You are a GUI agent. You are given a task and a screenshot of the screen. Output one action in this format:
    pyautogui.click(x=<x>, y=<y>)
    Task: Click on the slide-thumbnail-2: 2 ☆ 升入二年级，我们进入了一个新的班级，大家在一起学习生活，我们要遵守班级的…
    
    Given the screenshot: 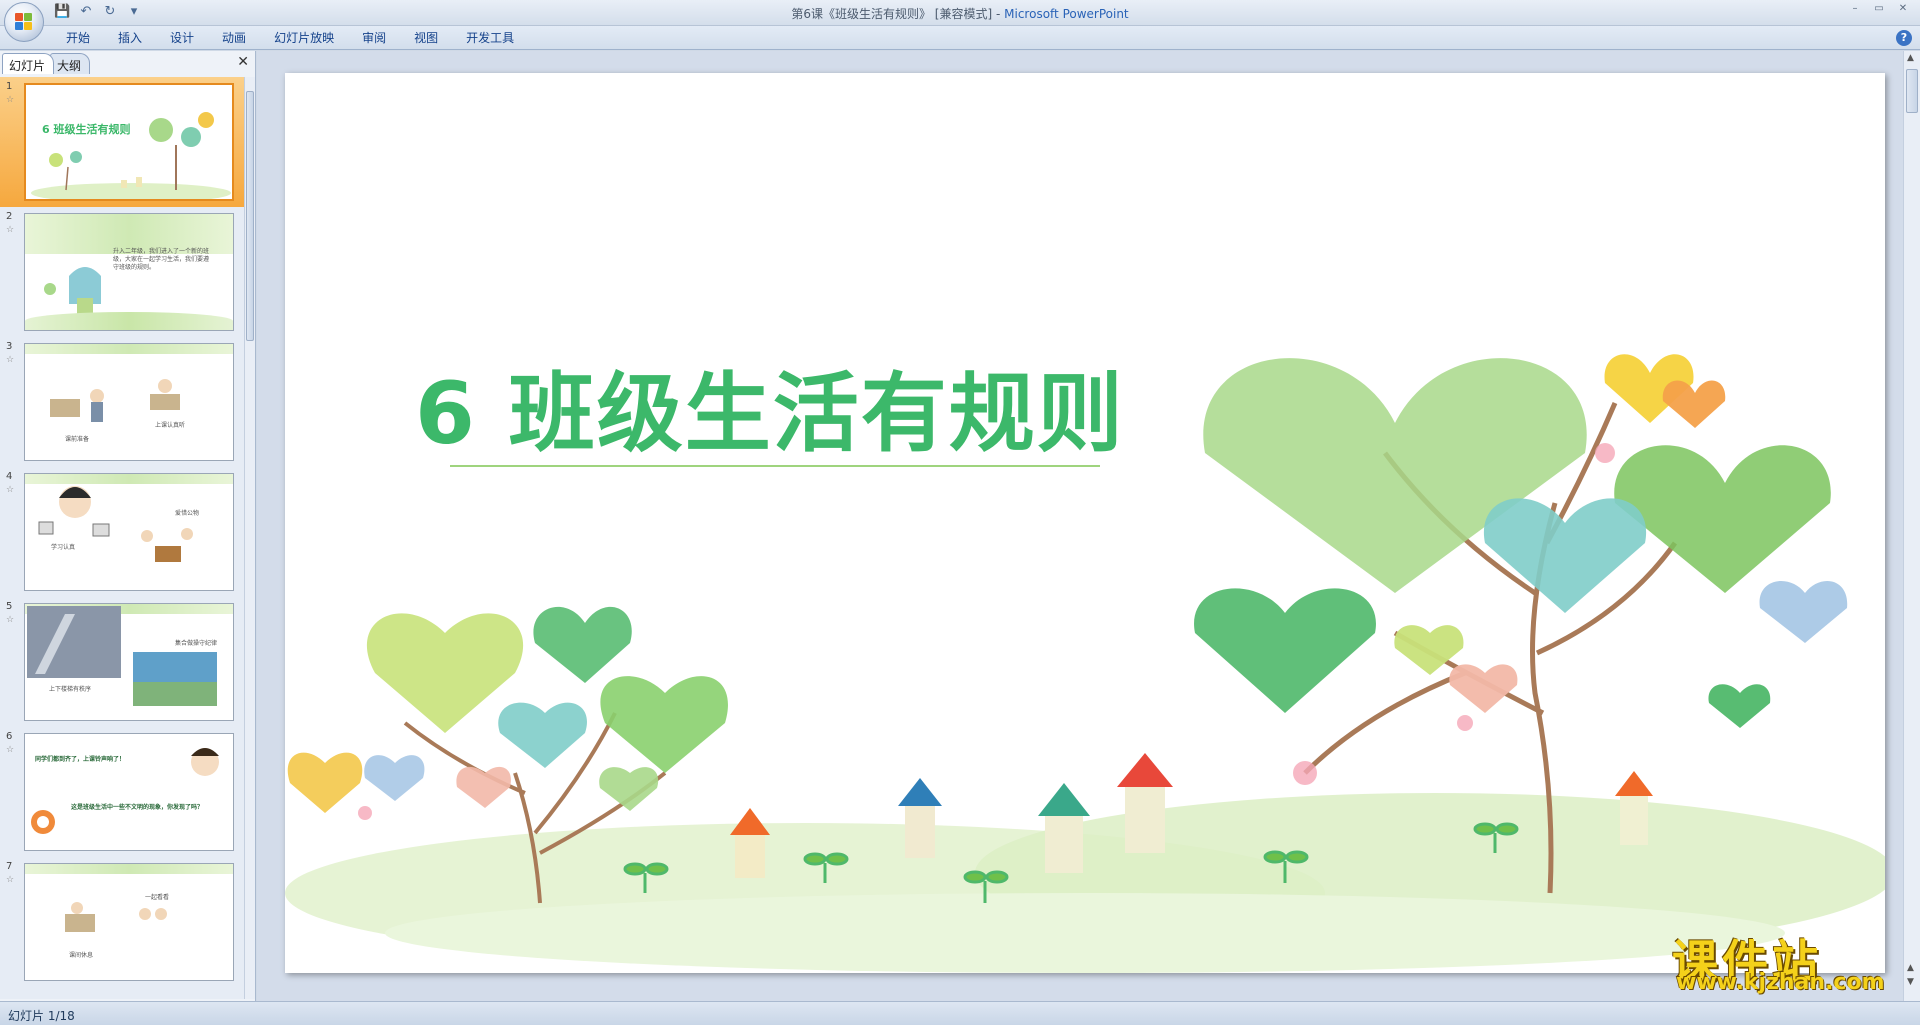 What is the action you would take?
    pyautogui.click(x=122, y=272)
    